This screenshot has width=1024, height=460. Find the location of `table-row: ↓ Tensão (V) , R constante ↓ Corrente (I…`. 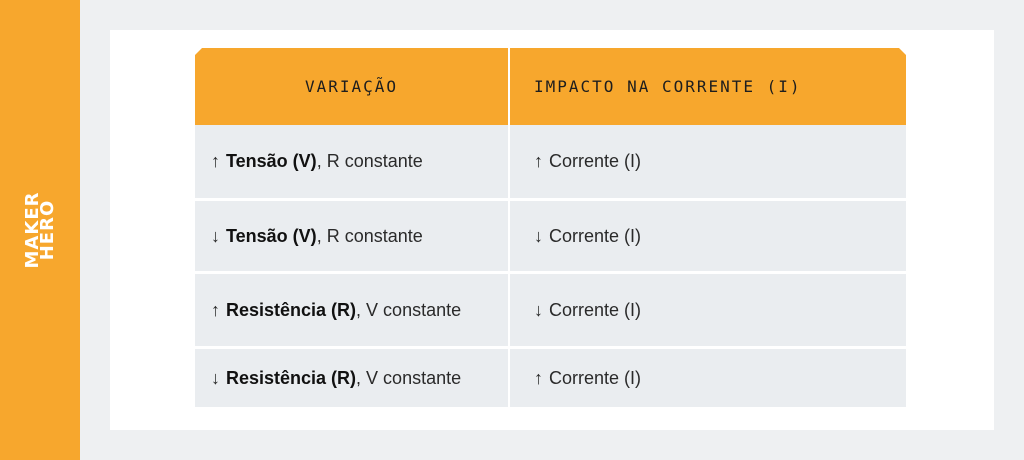

table-row: ↓ Tensão (V) , R constante ↓ Corrente (I… is located at coordinates (550, 234).